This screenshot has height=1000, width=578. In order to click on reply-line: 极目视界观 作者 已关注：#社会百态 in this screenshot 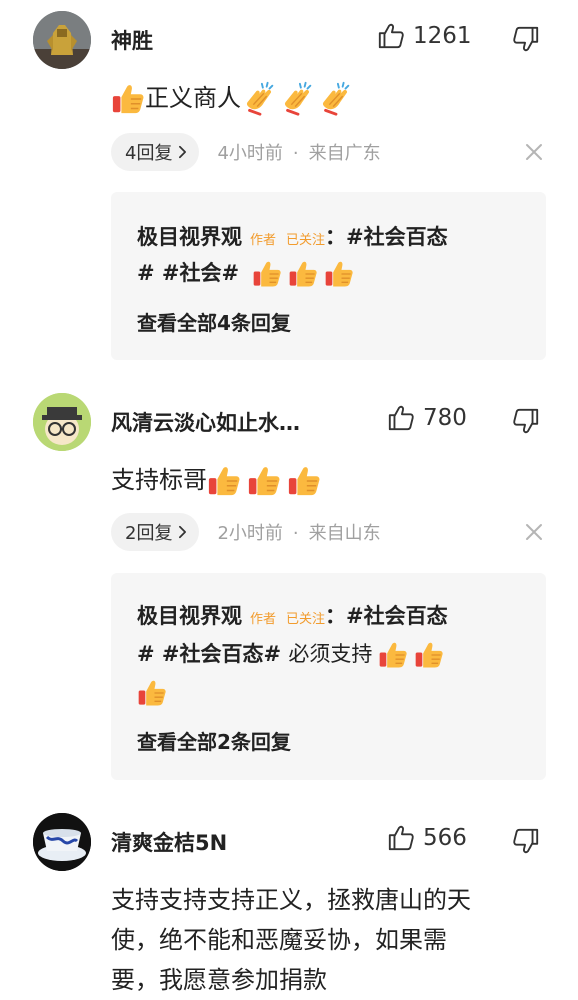, I will do `click(292, 618)`.